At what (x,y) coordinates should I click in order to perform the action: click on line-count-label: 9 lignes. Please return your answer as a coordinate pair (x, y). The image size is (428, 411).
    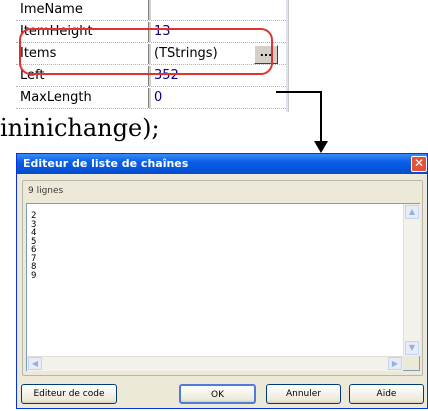
    Looking at the image, I should click on (46, 191).